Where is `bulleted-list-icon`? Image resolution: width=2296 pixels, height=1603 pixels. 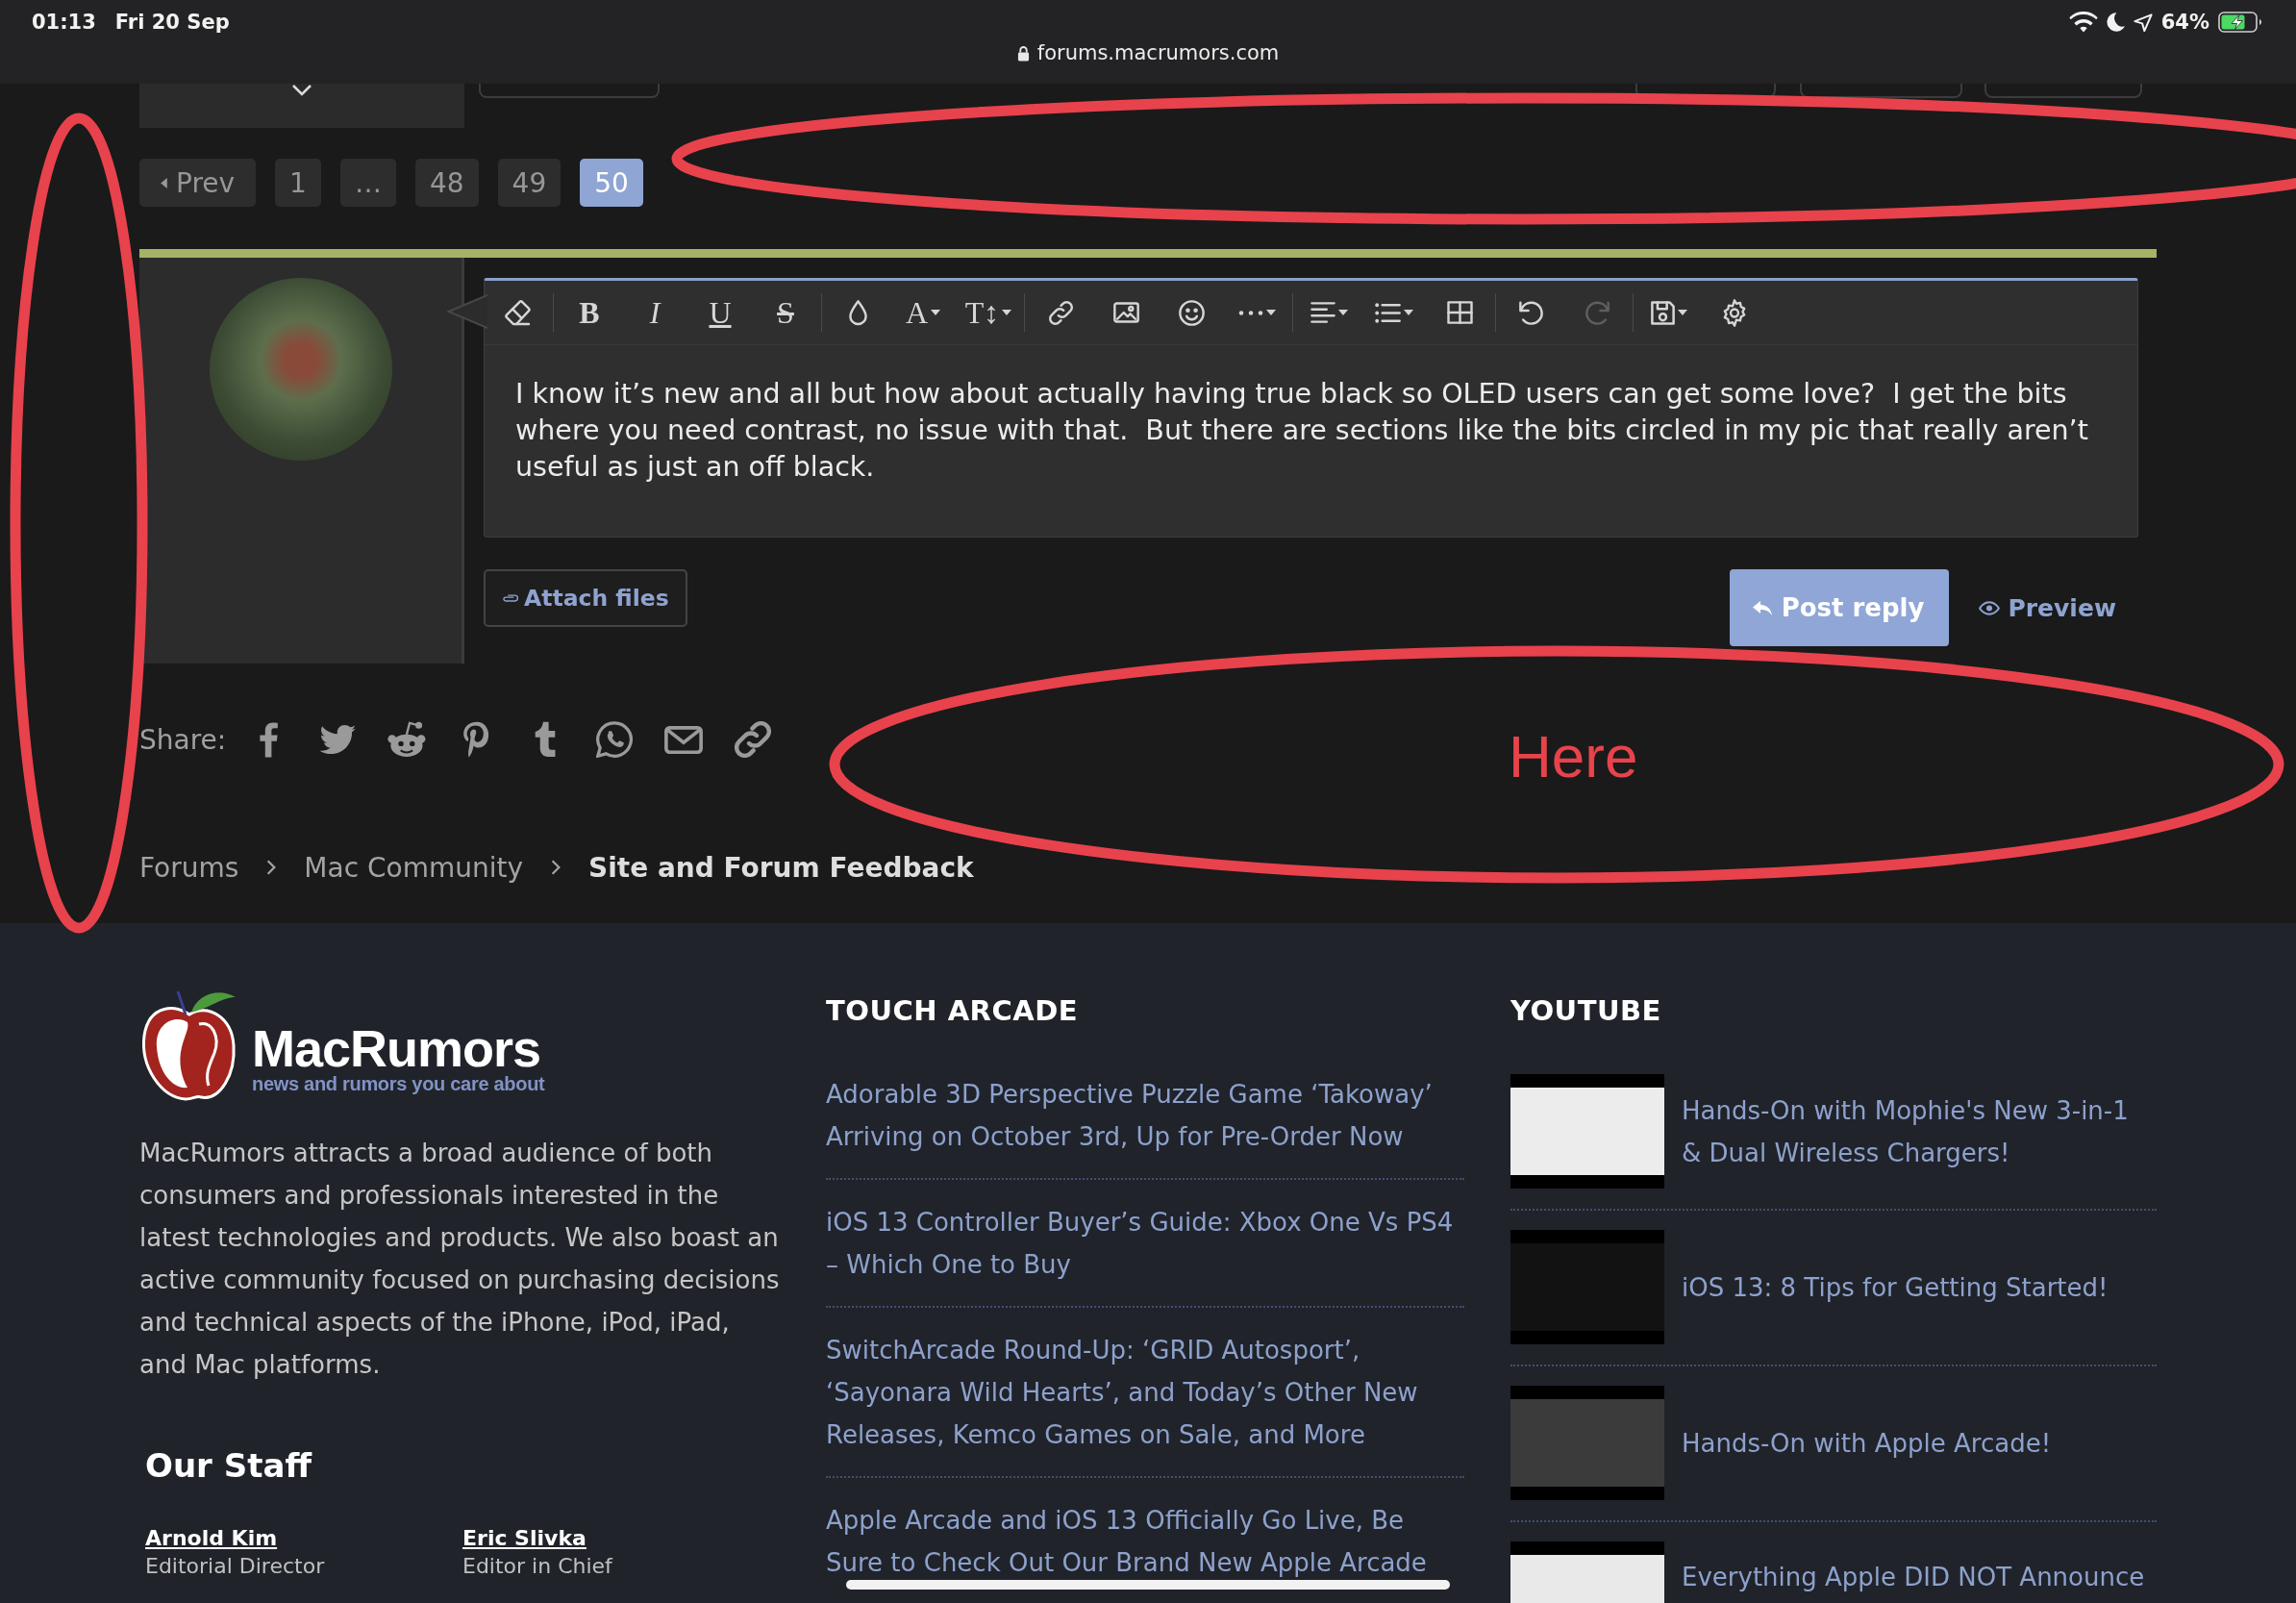 bulleted-list-icon is located at coordinates (1388, 312).